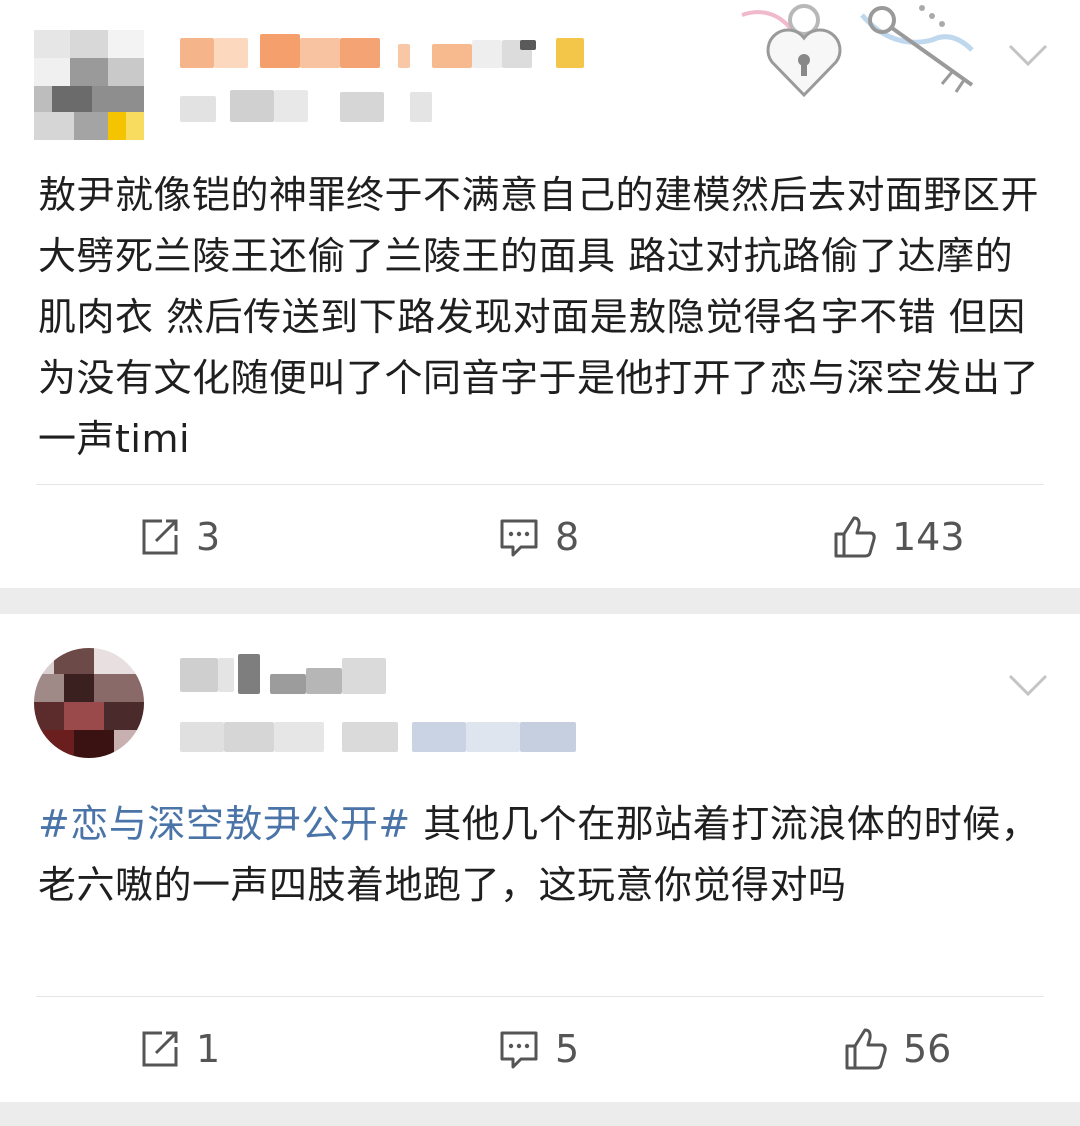 The width and height of the screenshot is (1080, 1126). I want to click on hashtag-link: #恋与深空敖尹公开#, so click(224, 824).